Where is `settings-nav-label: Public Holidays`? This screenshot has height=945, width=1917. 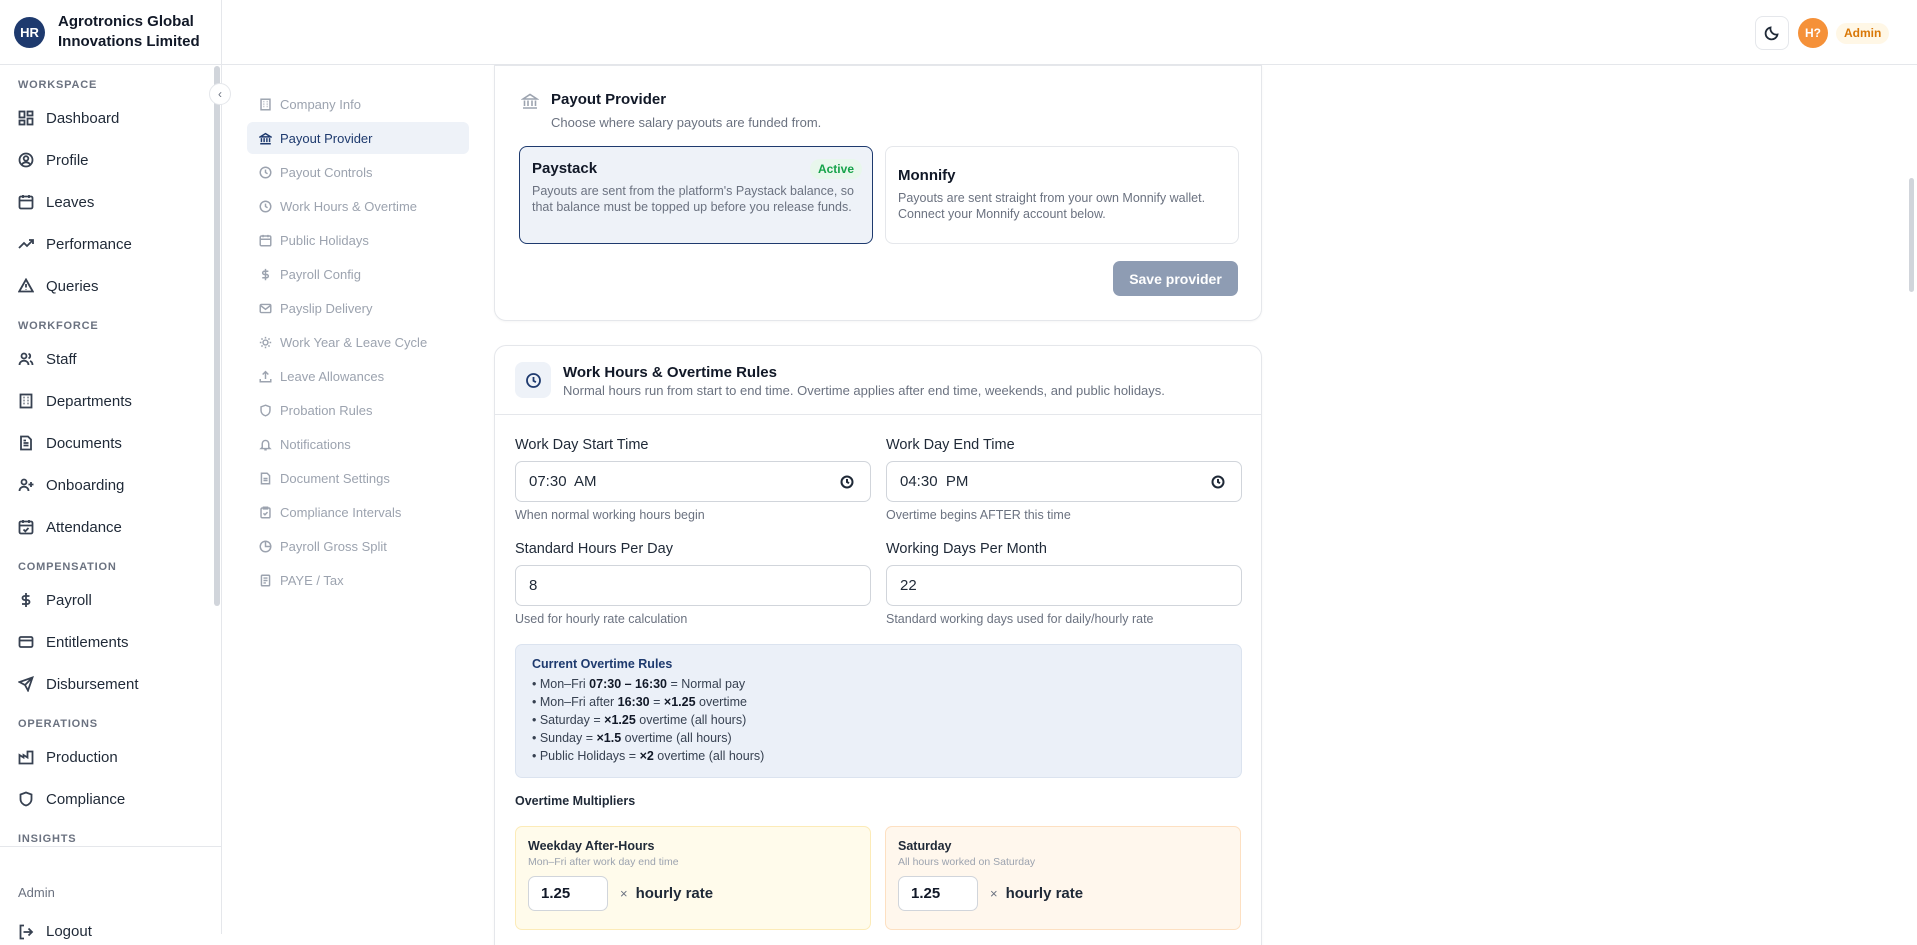
settings-nav-label: Public Holidays is located at coordinates (324, 240).